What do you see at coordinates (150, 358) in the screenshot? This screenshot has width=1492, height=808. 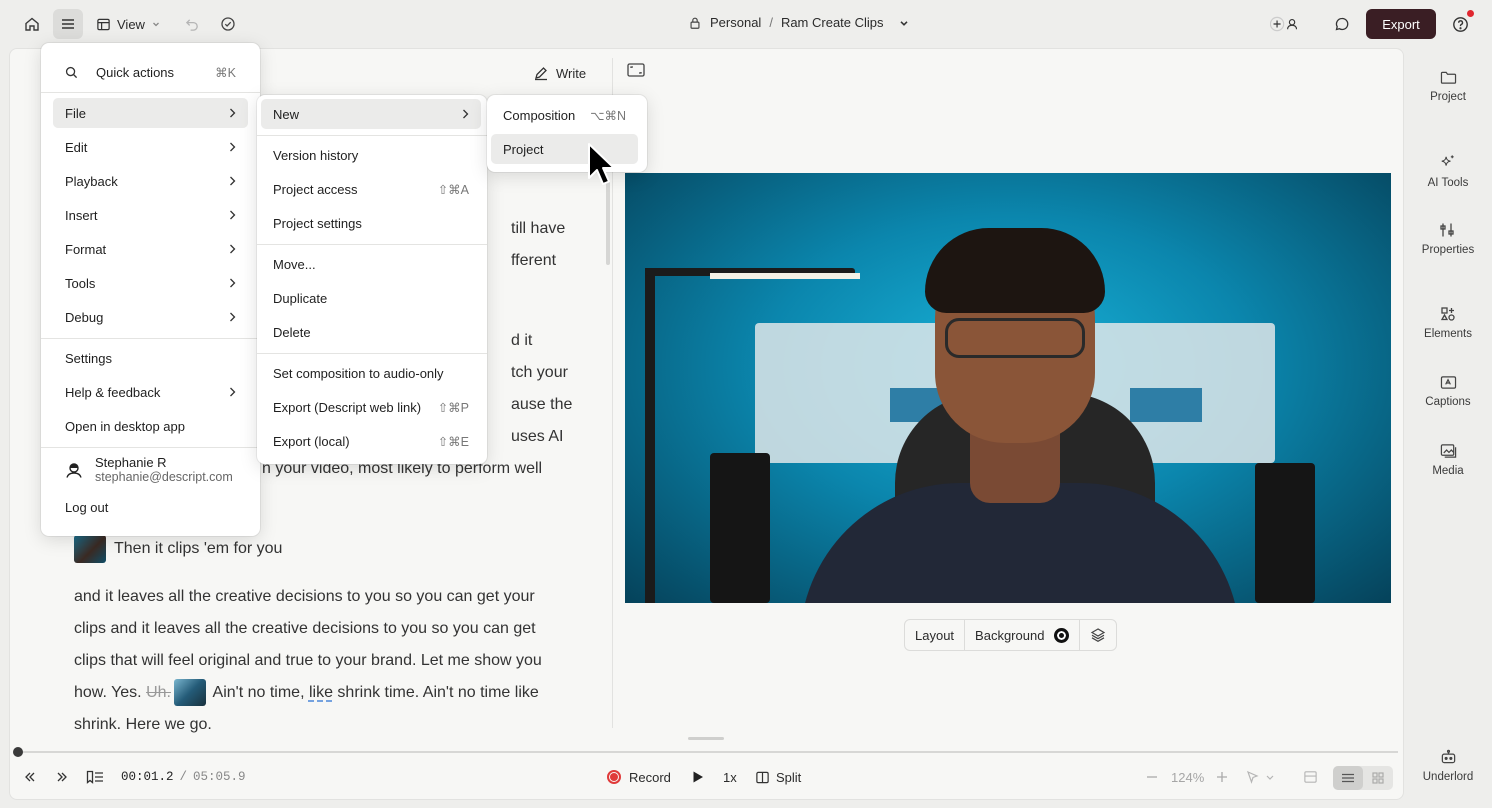 I see `menu-item-settings: Settings` at bounding box center [150, 358].